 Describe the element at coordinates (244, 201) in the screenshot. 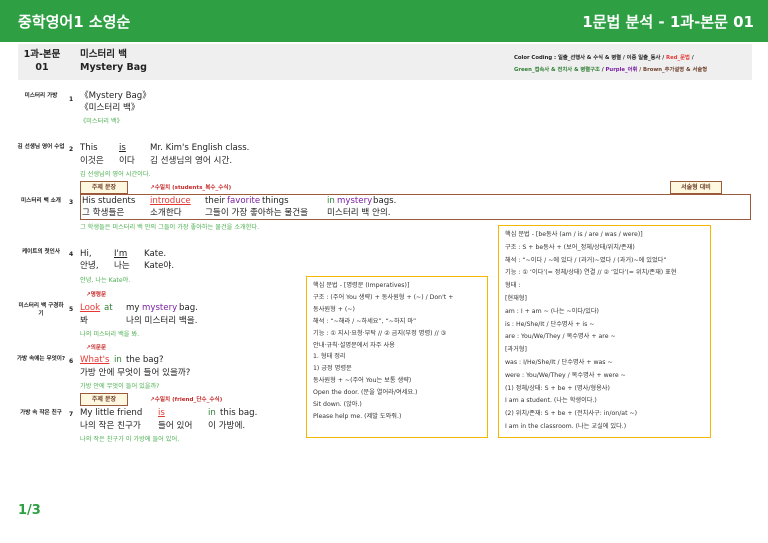

I see `word-en: favorite` at that location.